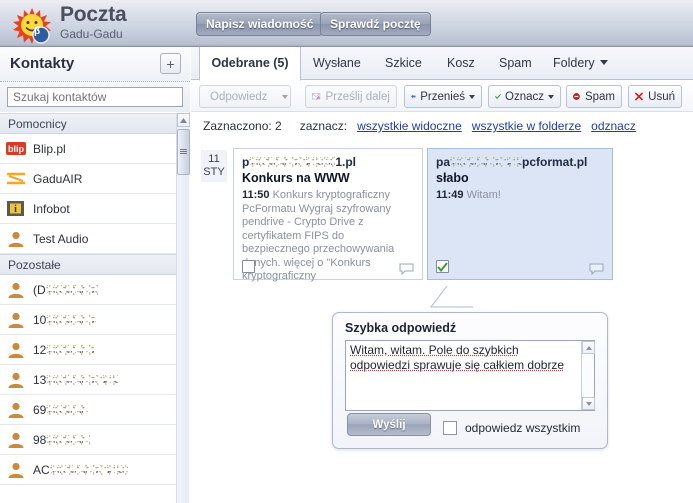  I want to click on tab-label: Wysłane, so click(337, 63).